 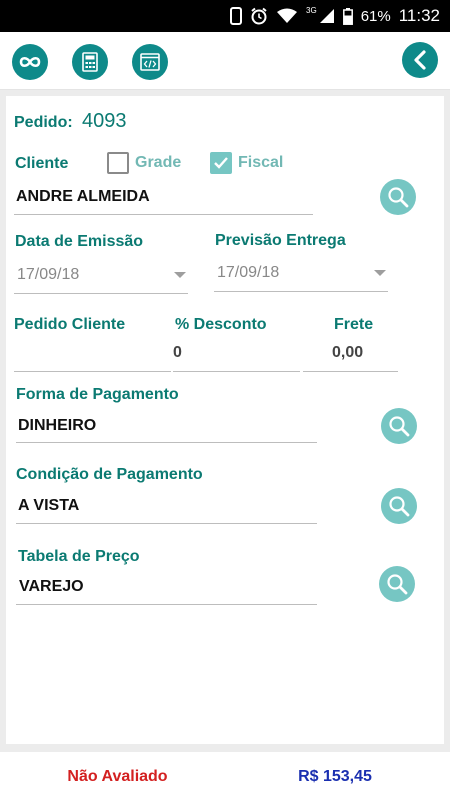 I want to click on pedido-cliente-underline, so click(x=92, y=371).